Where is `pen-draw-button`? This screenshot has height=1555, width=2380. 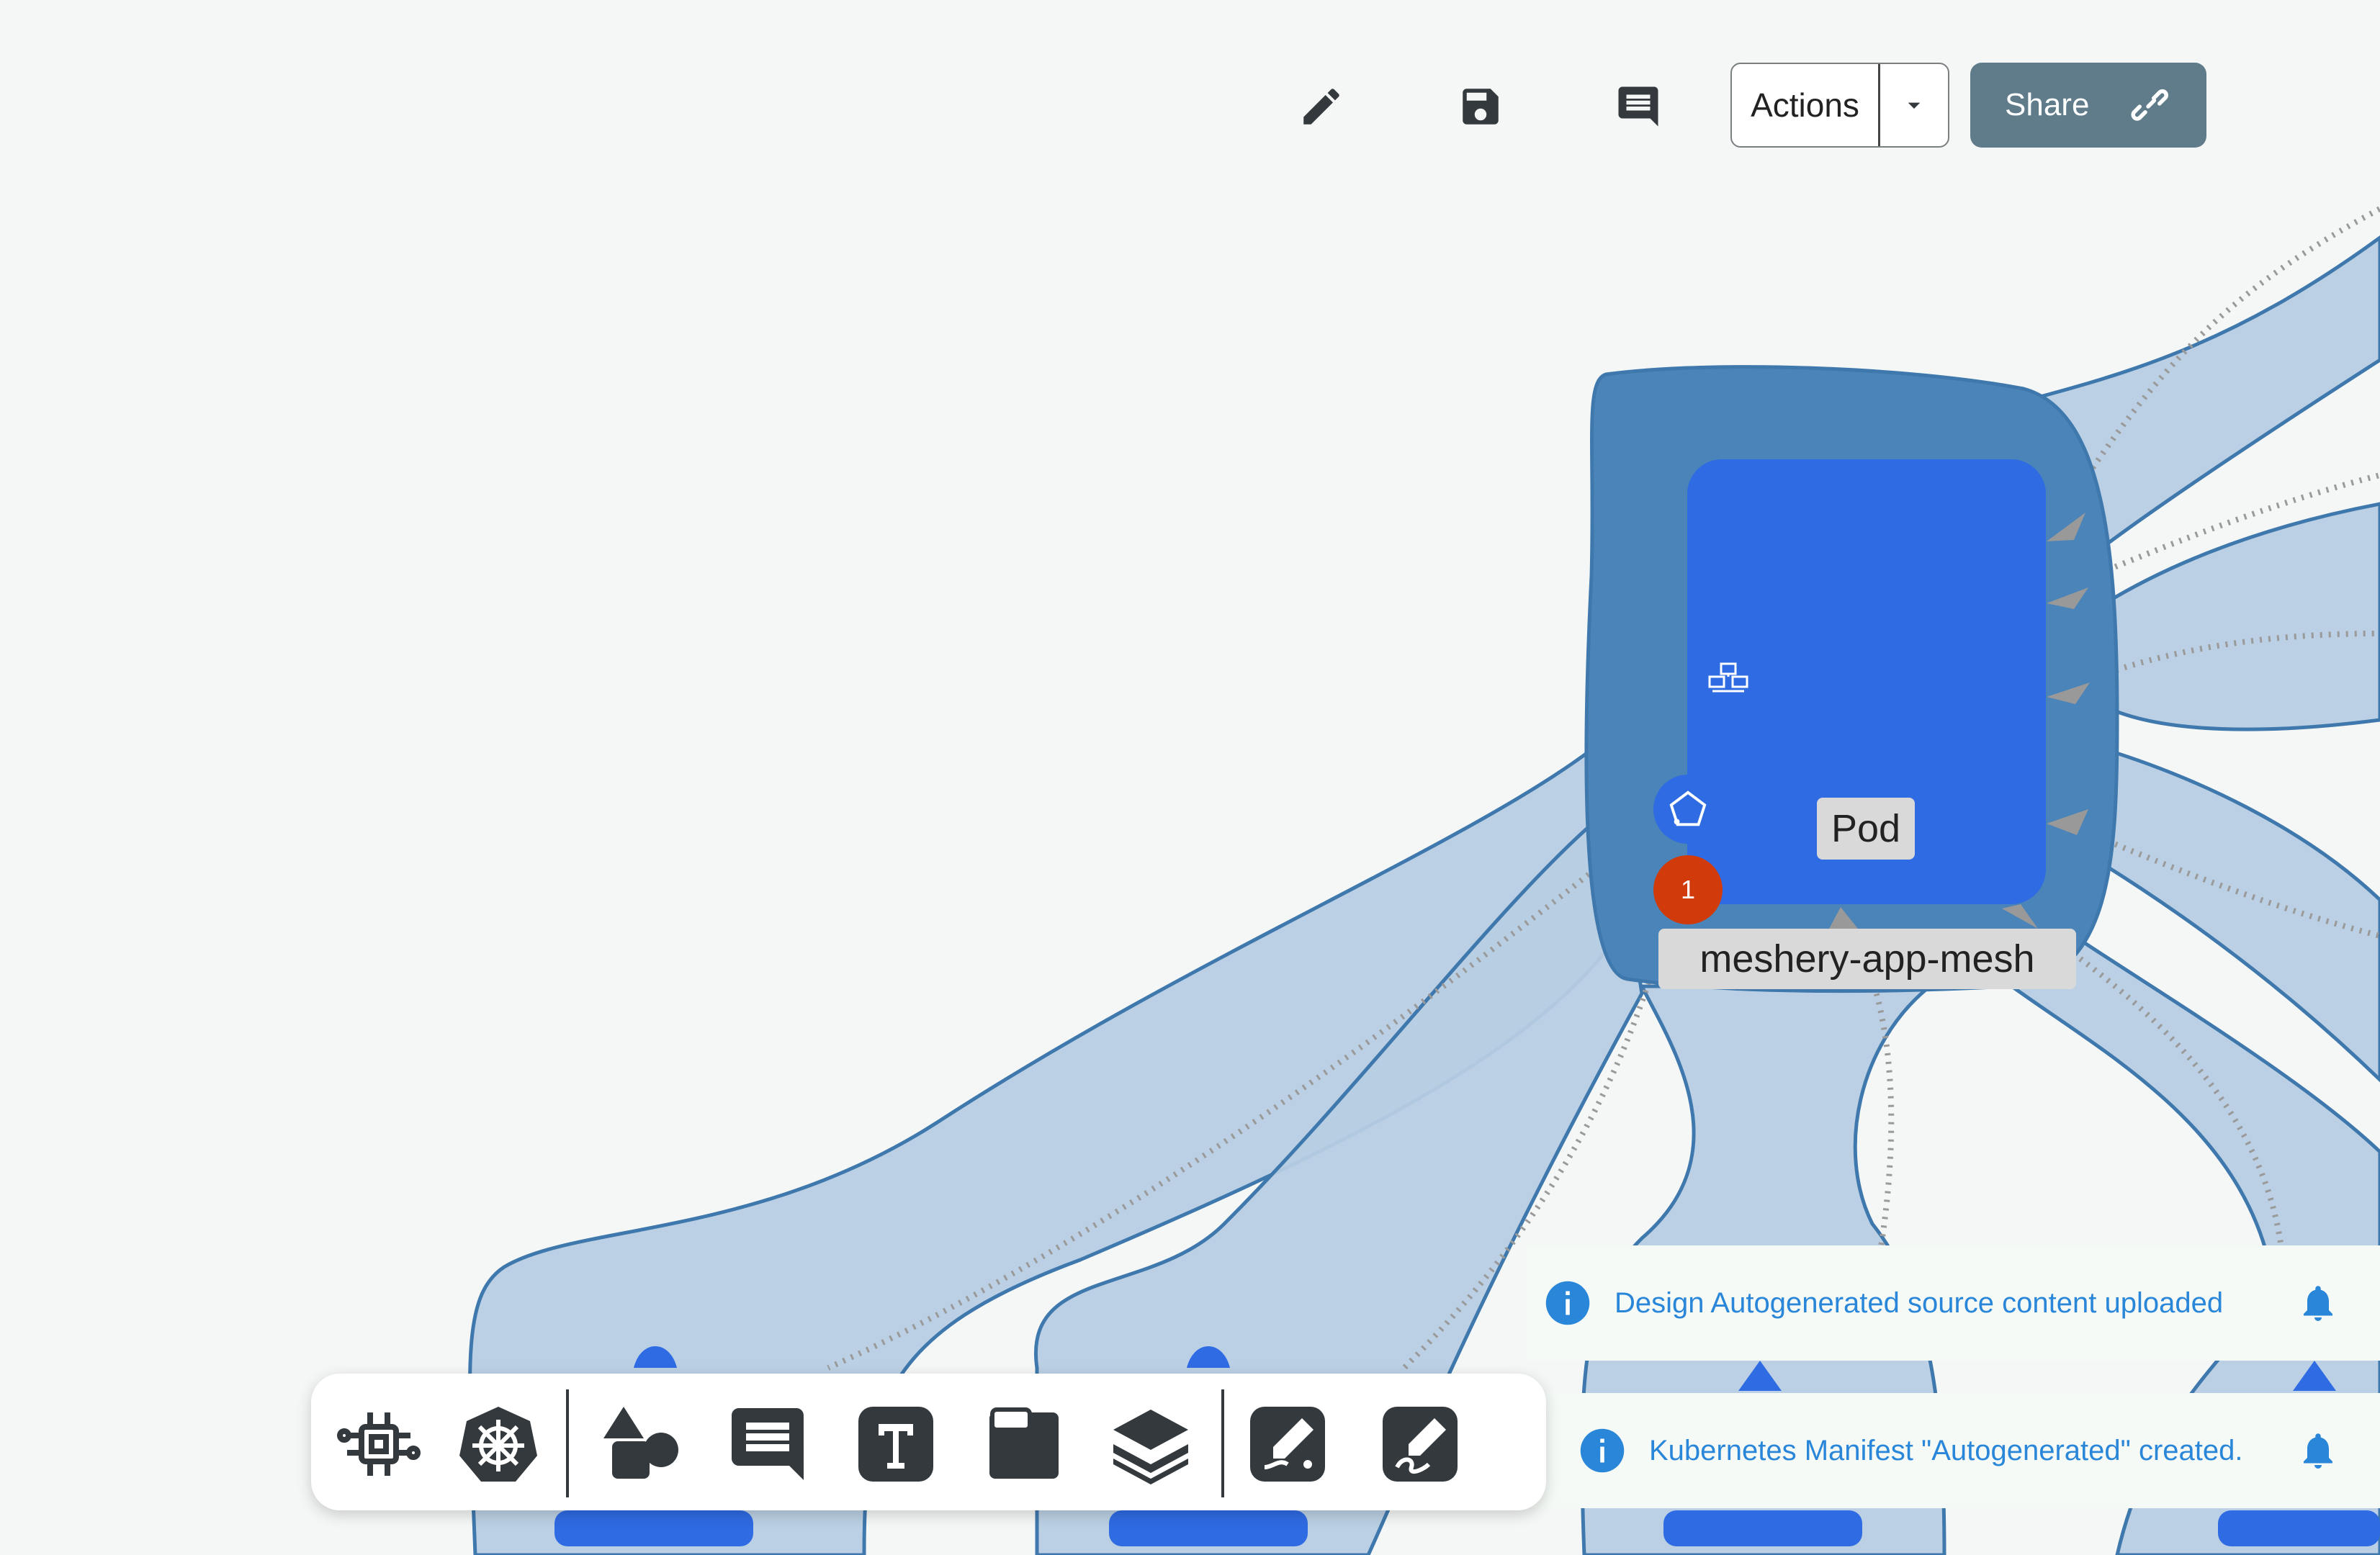 pen-draw-button is located at coordinates (1287, 1444).